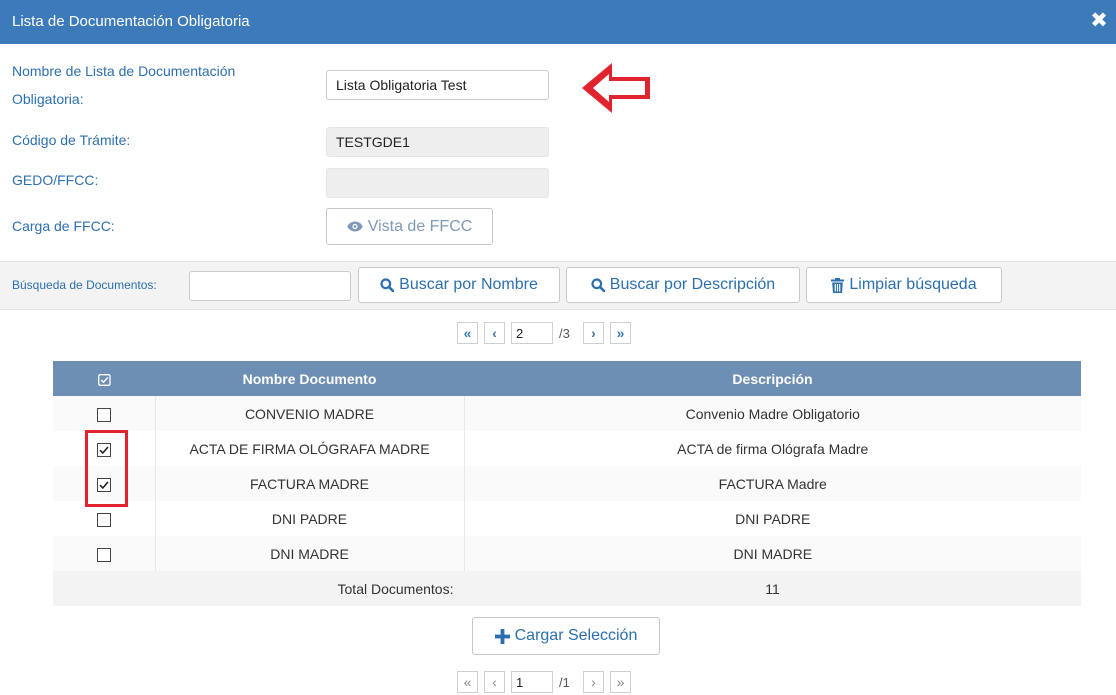 Image resolution: width=1116 pixels, height=695 pixels. What do you see at coordinates (468, 284) in the screenshot?
I see `search-by-name-label: Buscar por Nombre` at bounding box center [468, 284].